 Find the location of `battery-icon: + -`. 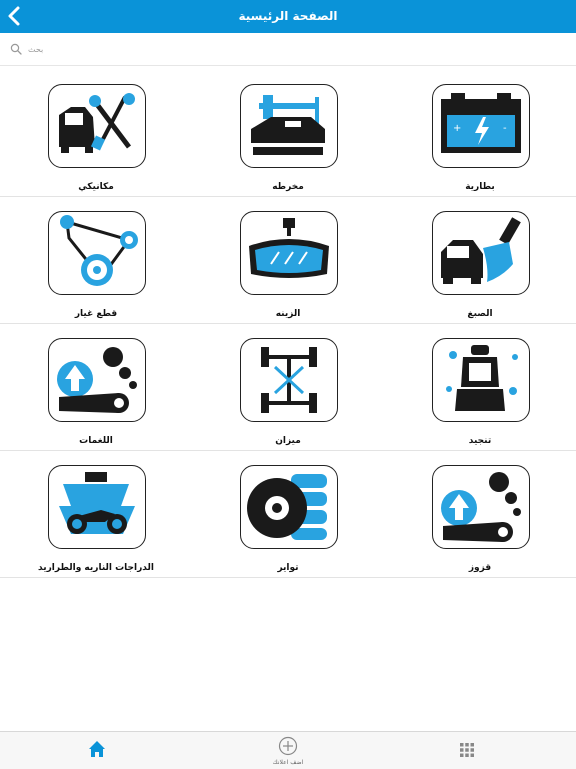

battery-icon: + - is located at coordinates (481, 123).